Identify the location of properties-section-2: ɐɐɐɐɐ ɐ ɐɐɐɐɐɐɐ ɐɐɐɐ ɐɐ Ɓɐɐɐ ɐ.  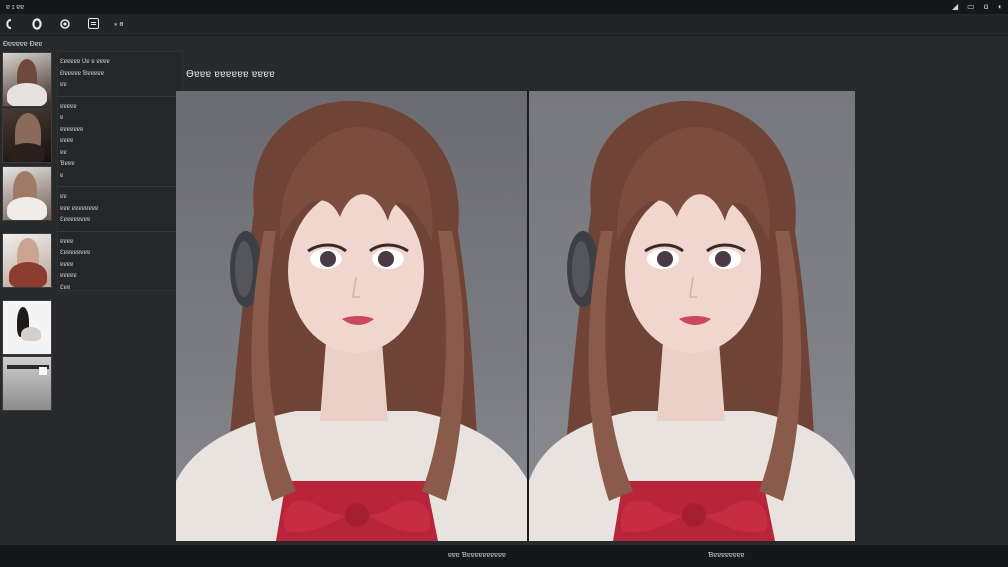
(120, 142).